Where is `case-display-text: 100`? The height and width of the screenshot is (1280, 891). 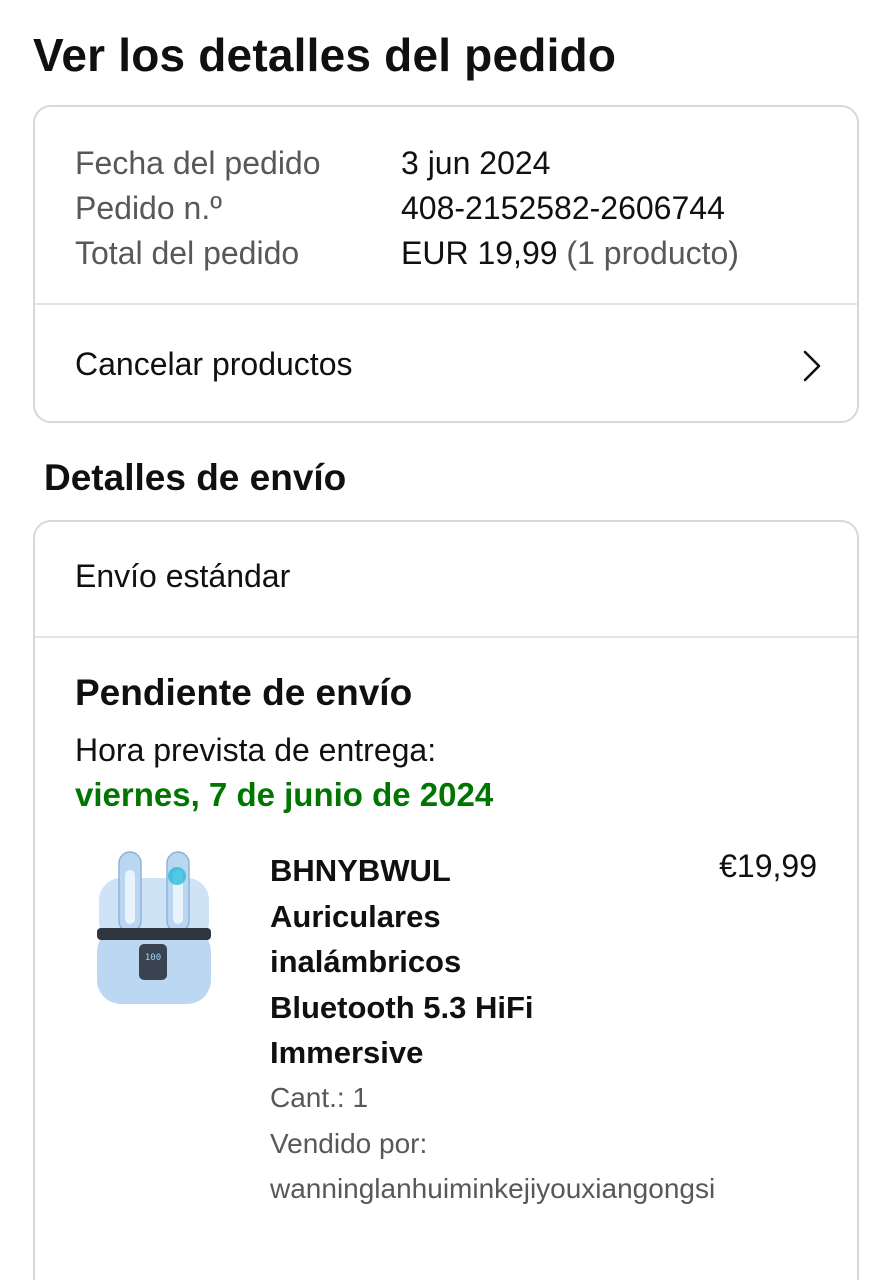
case-display-text: 100 is located at coordinates (153, 958).